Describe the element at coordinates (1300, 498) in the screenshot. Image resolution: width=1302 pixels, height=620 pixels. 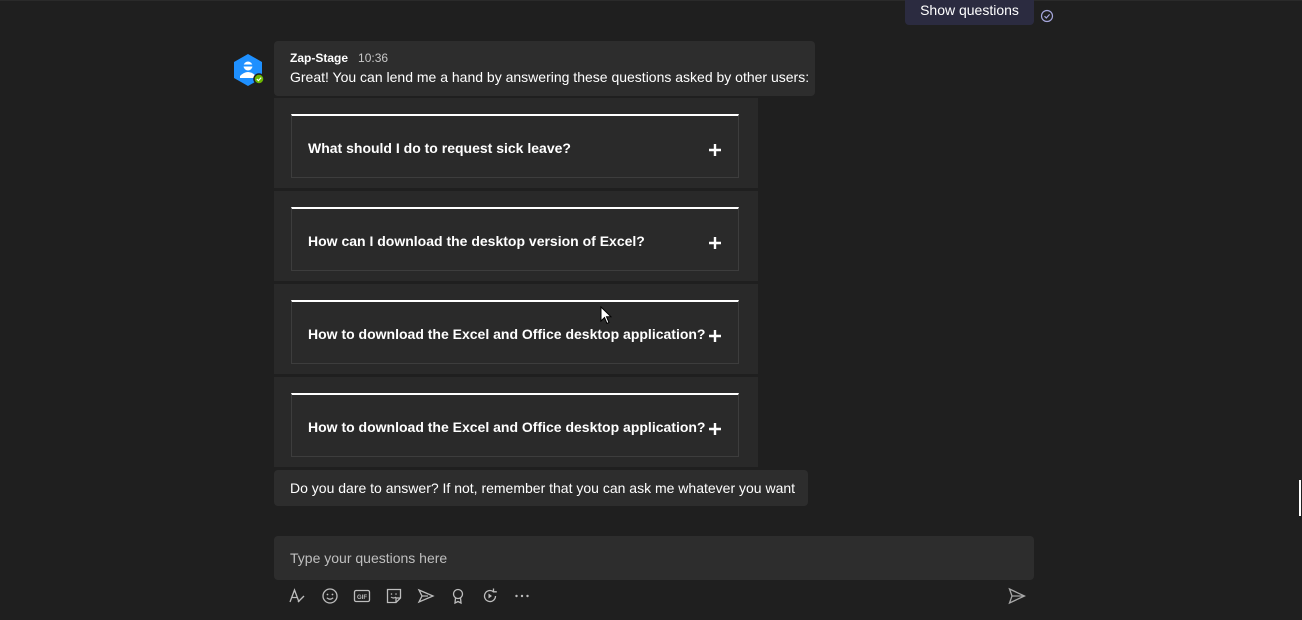
I see `scrollbar-thumb` at that location.